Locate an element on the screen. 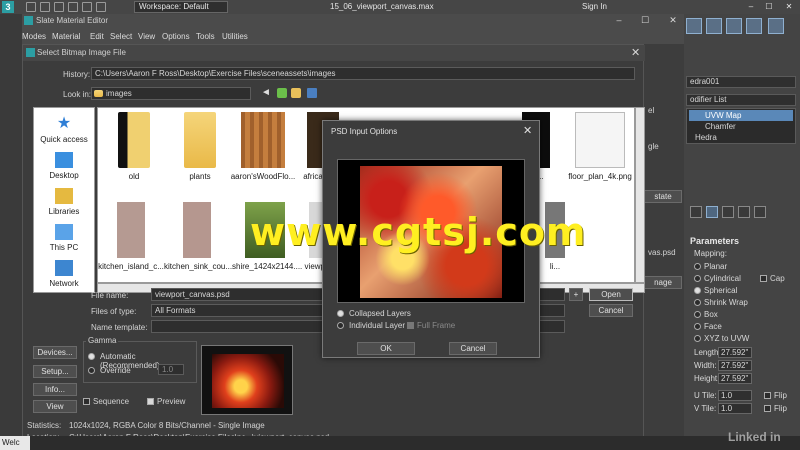 This screenshot has width=800, height=450. gamma-override-radio: Override is located at coordinates (109, 370).